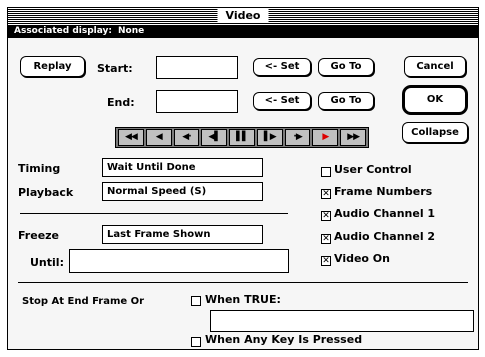 The image size is (485, 357). I want to click on timing-label: Timing, so click(39, 168).